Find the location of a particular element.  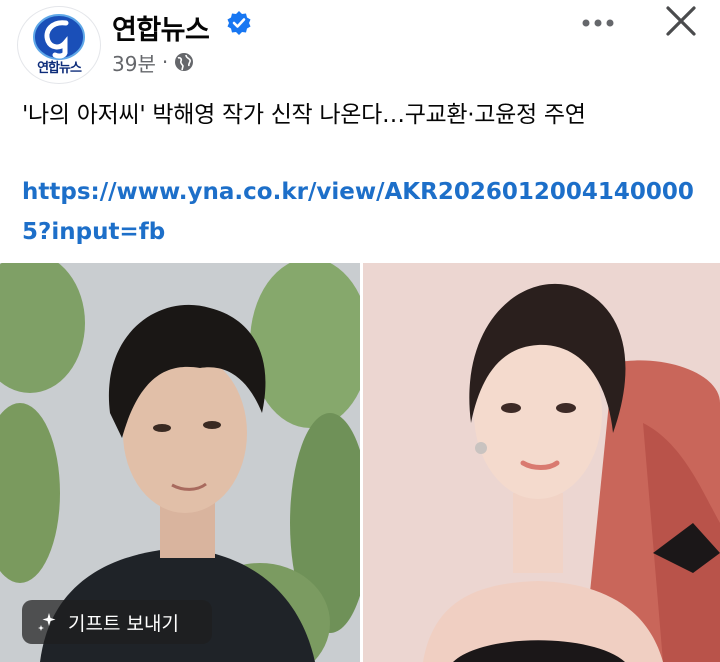

post-meta: 39분 · is located at coordinates (153, 62).